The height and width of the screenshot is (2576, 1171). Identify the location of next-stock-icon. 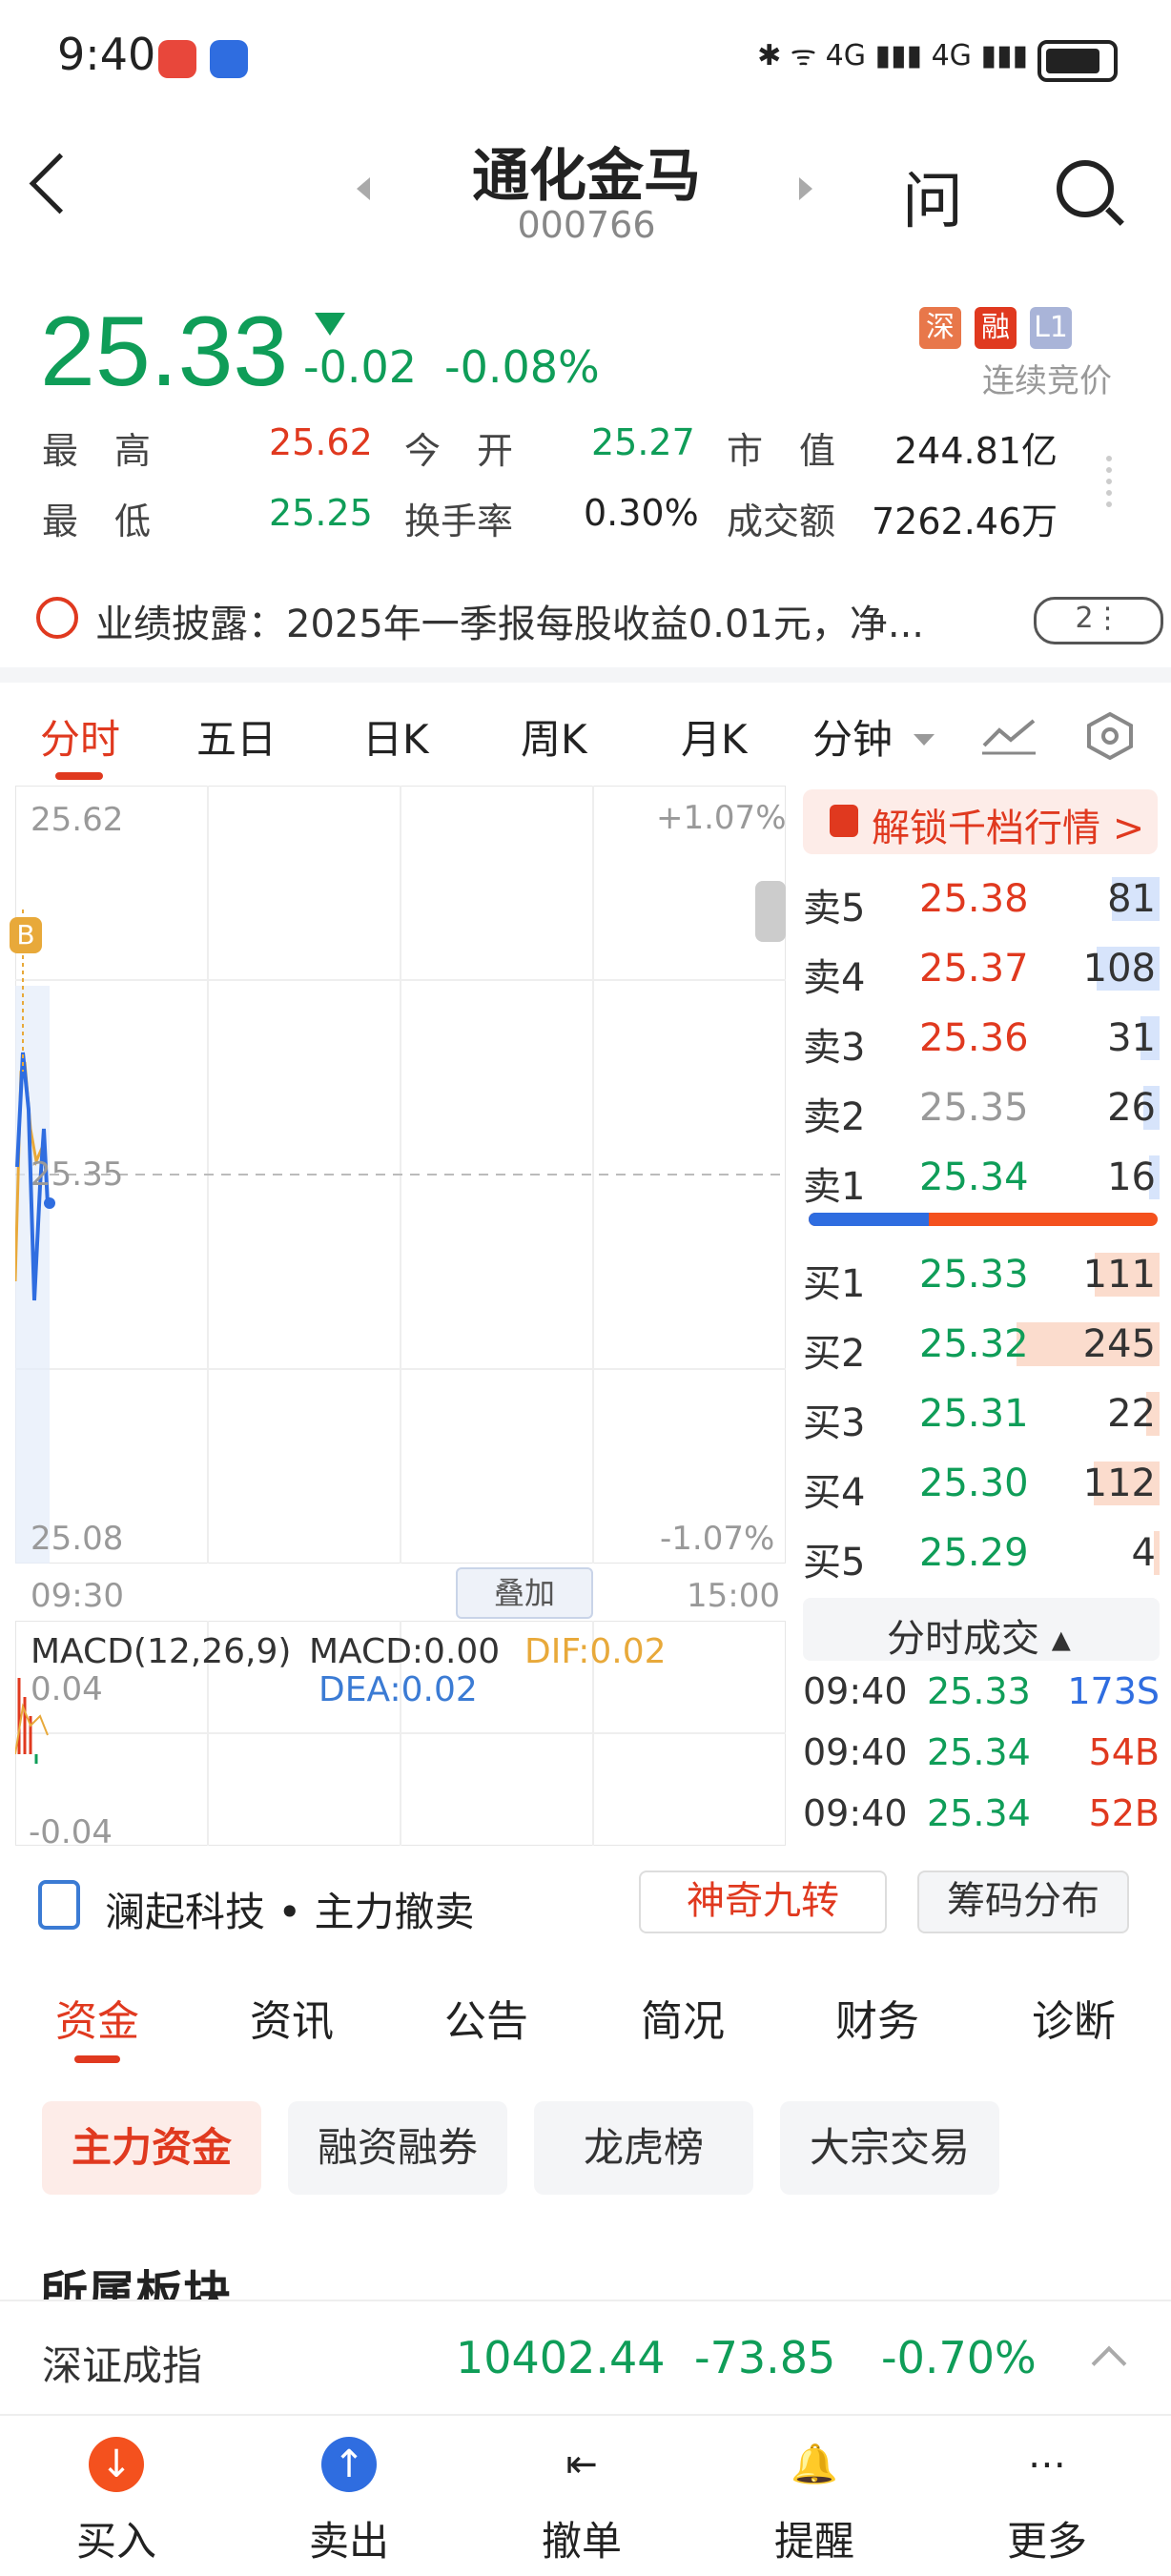
(805, 188).